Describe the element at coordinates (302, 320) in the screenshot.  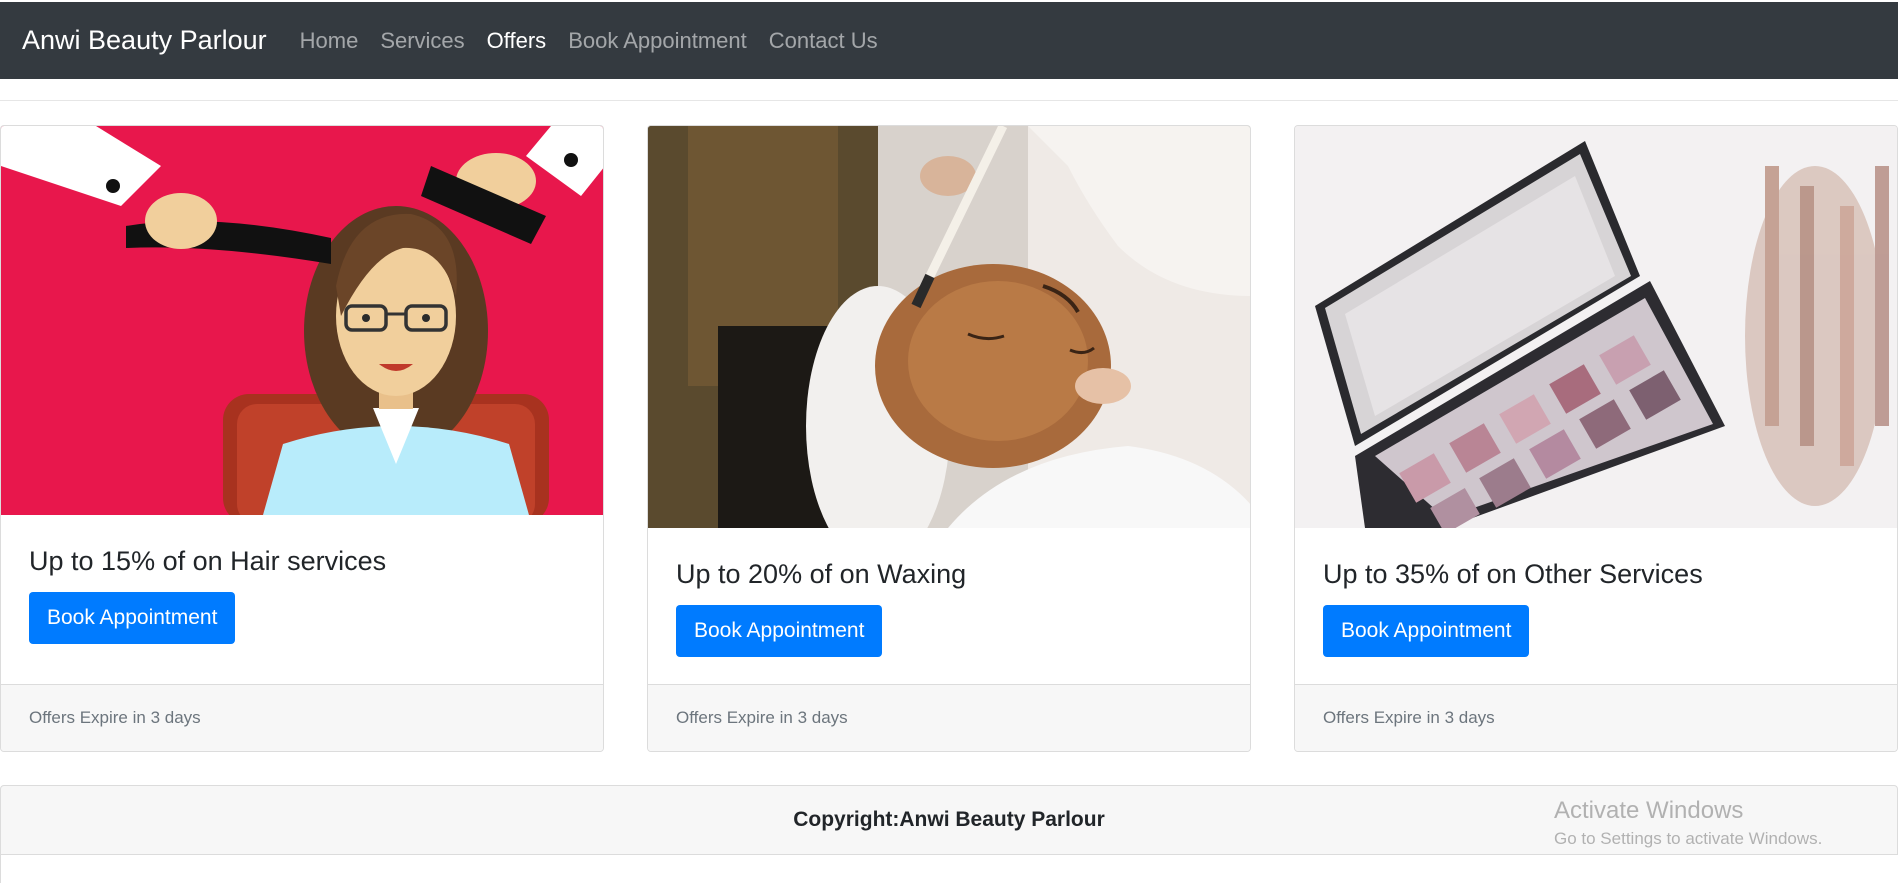
I see `hair-styling-image` at that location.